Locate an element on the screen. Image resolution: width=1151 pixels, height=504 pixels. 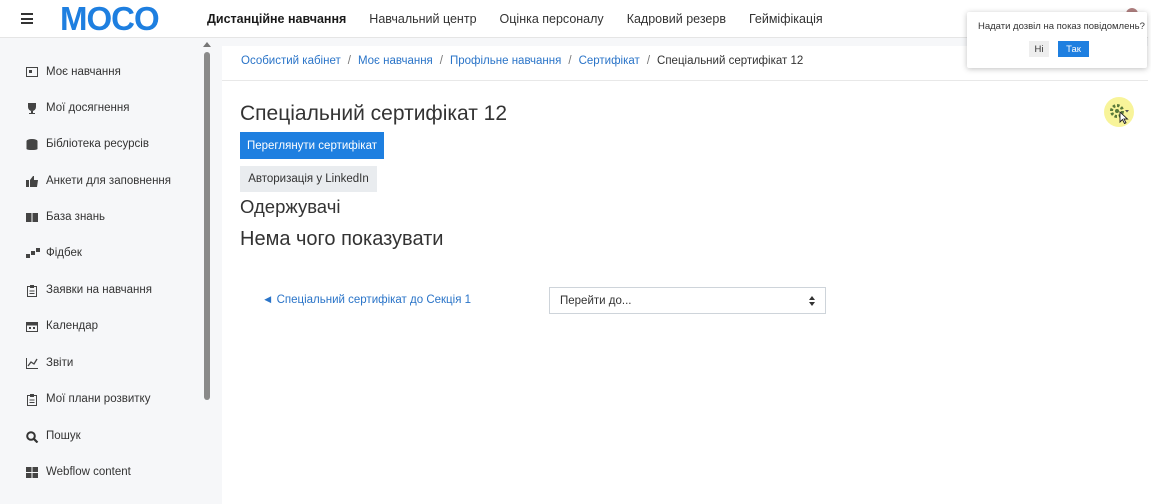
sidebar-item-resource-library: Бібліотека ресурсів is located at coordinates (87, 144).